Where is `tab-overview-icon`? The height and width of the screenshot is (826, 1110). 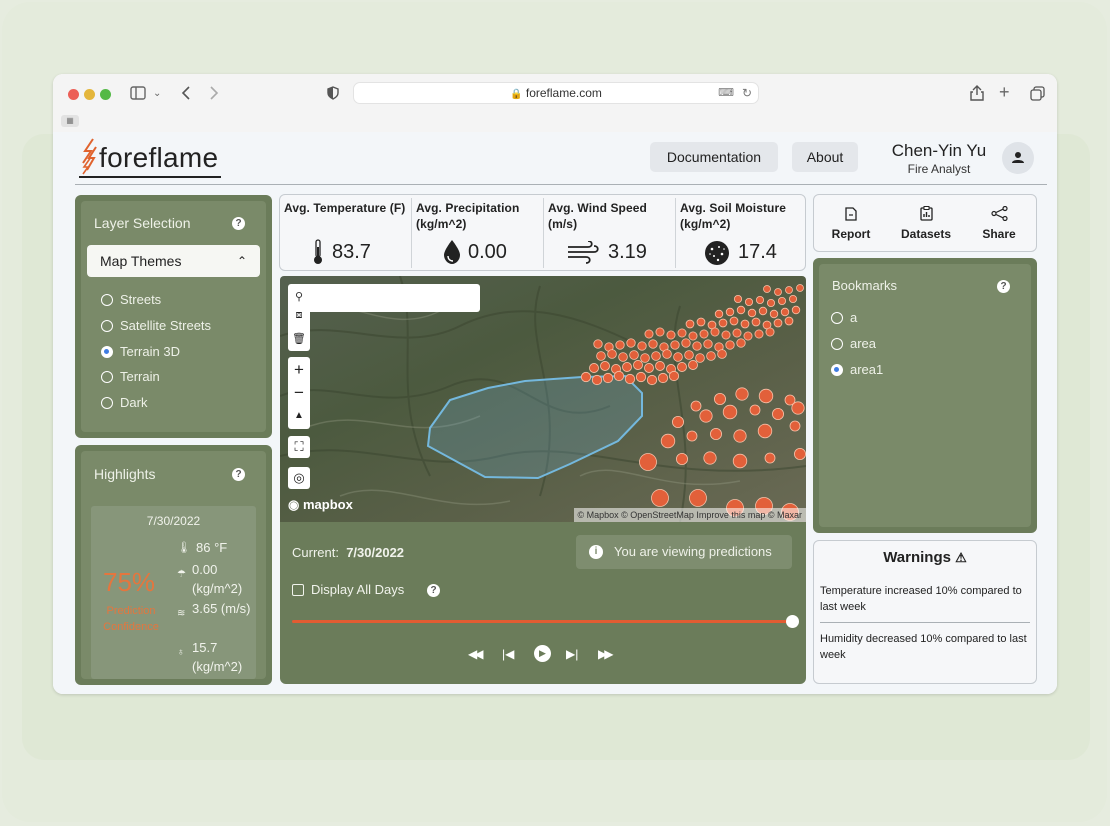 tab-overview-icon is located at coordinates (1037, 93).